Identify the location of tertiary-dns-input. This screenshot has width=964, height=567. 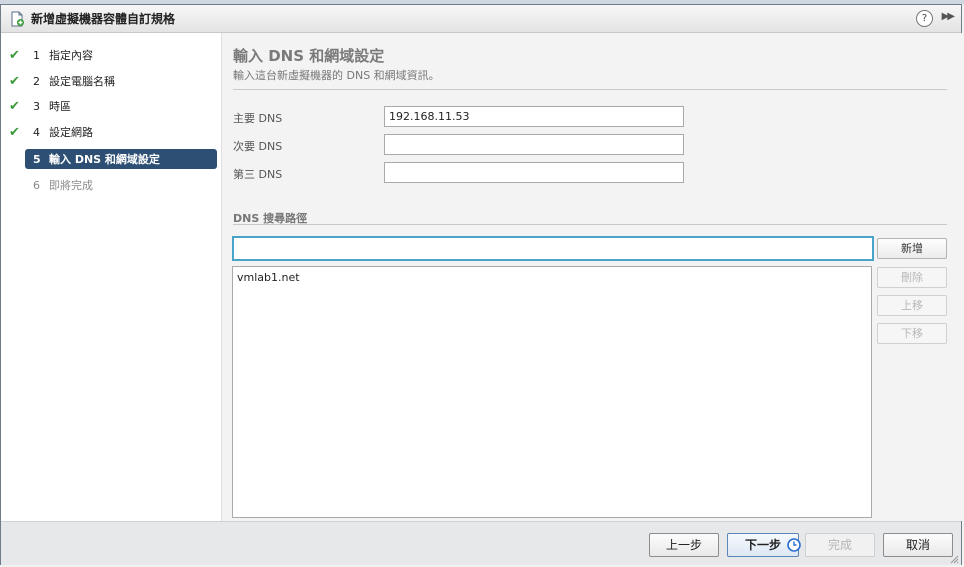
(534, 172).